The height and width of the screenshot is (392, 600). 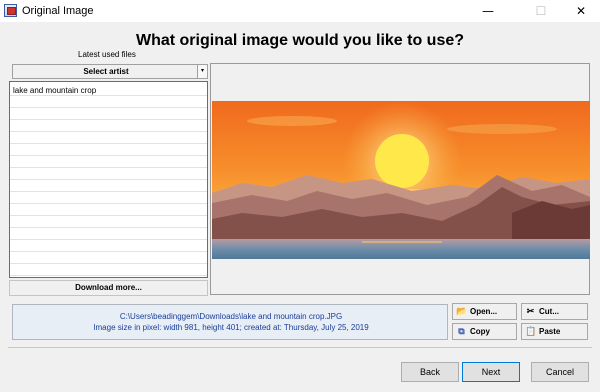 I want to click on latest-used-label: Latest used files, so click(x=107, y=54).